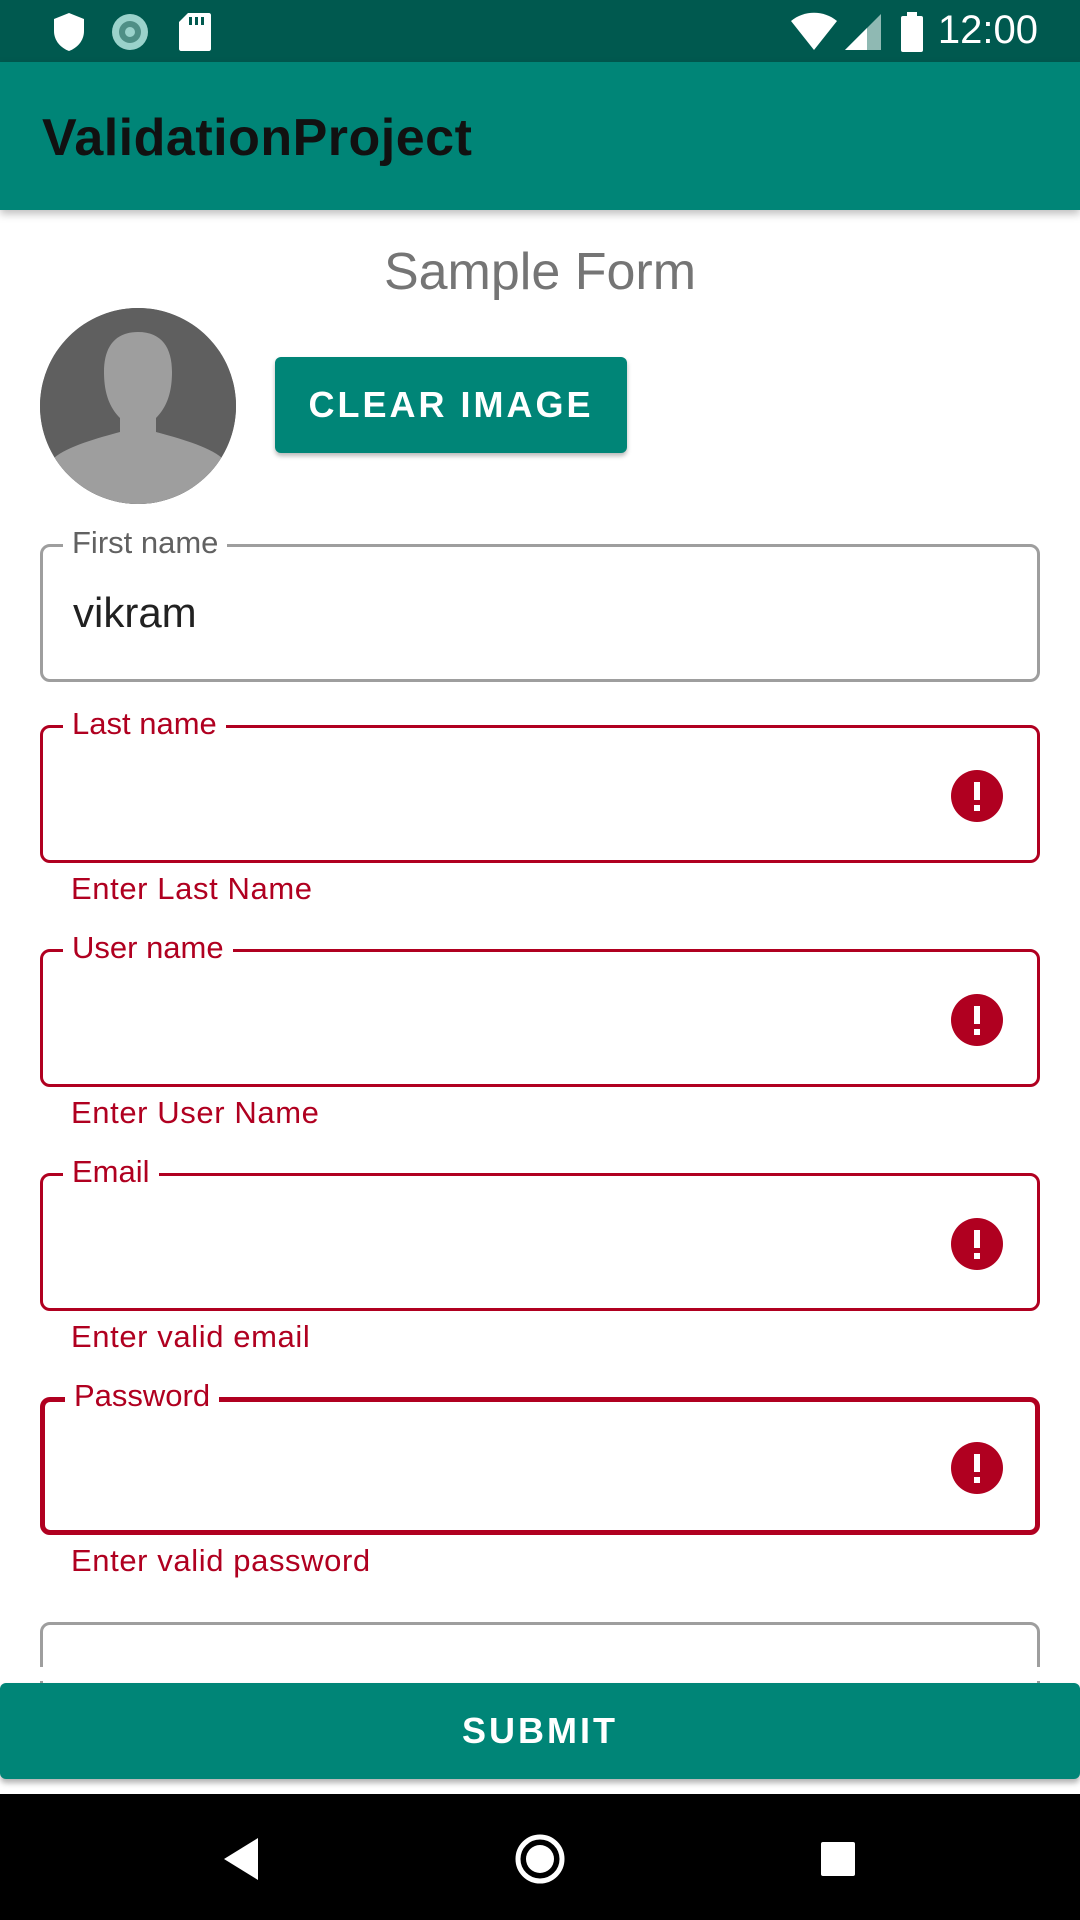  Describe the element at coordinates (540, 1674) in the screenshot. I see `scroll-clip` at that location.